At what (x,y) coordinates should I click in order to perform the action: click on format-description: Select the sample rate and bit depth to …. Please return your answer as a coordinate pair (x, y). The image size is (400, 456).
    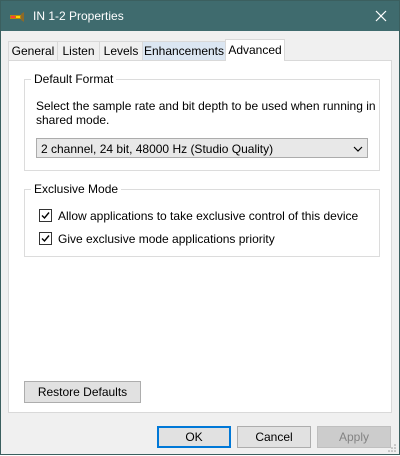
    Looking at the image, I should click on (206, 113).